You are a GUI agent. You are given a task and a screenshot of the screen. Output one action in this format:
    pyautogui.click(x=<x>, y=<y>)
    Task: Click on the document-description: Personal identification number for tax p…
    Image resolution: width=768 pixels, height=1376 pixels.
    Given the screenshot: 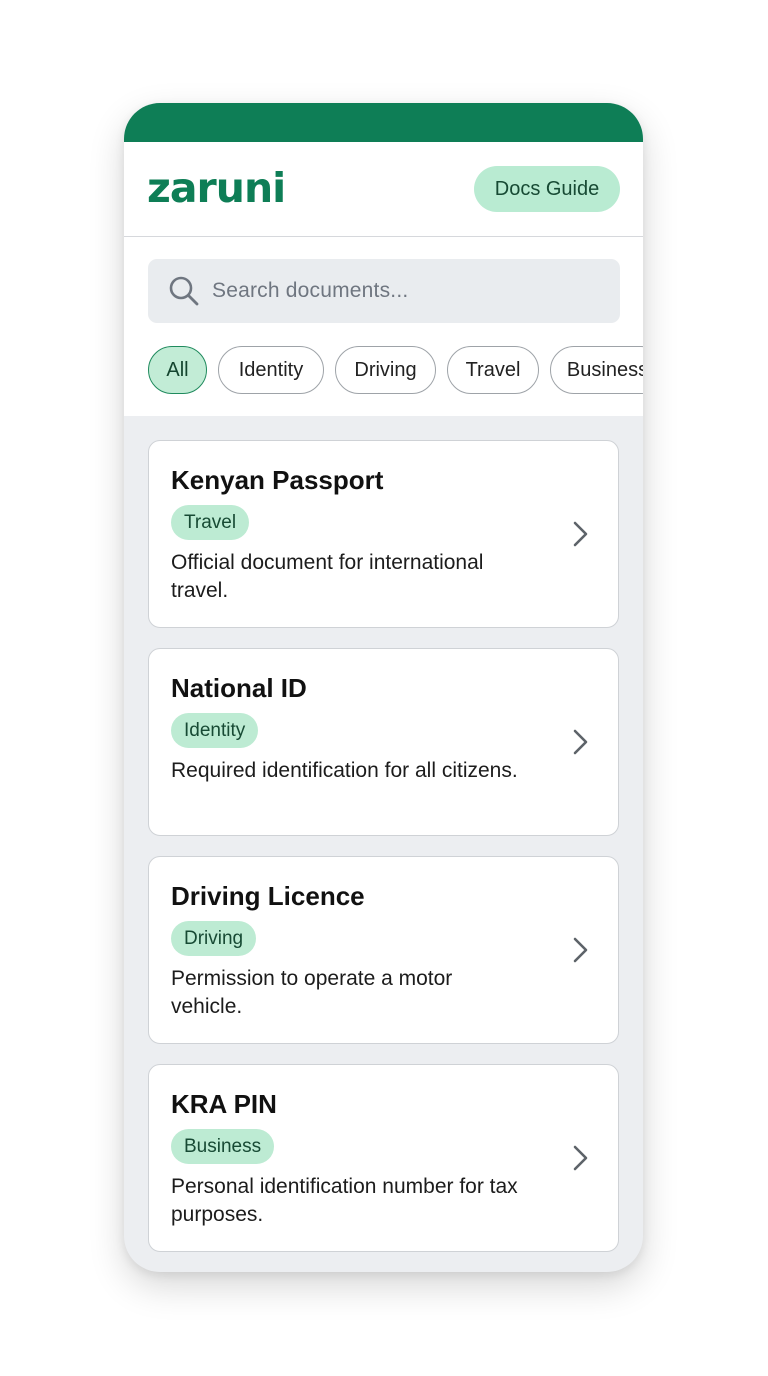 What is the action you would take?
    pyautogui.click(x=344, y=1200)
    